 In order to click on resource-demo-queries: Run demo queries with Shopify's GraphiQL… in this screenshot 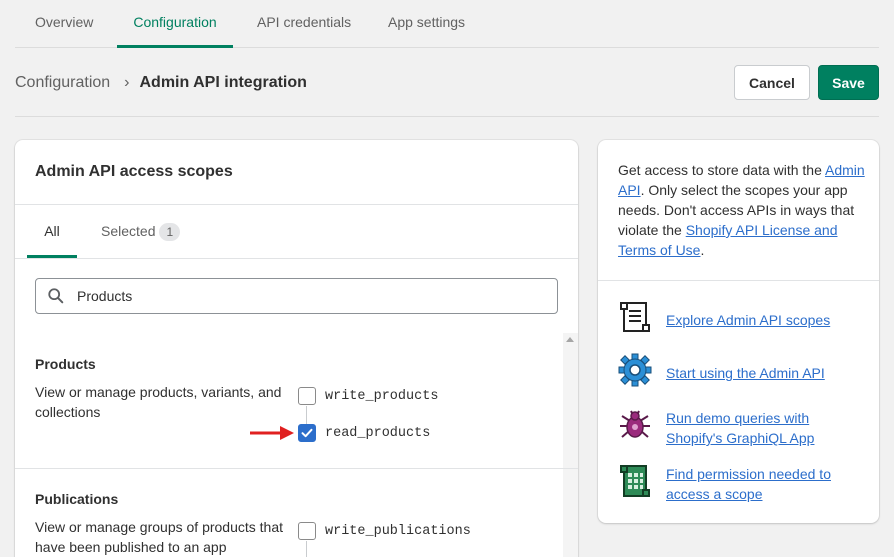, I will do `click(743, 430)`.